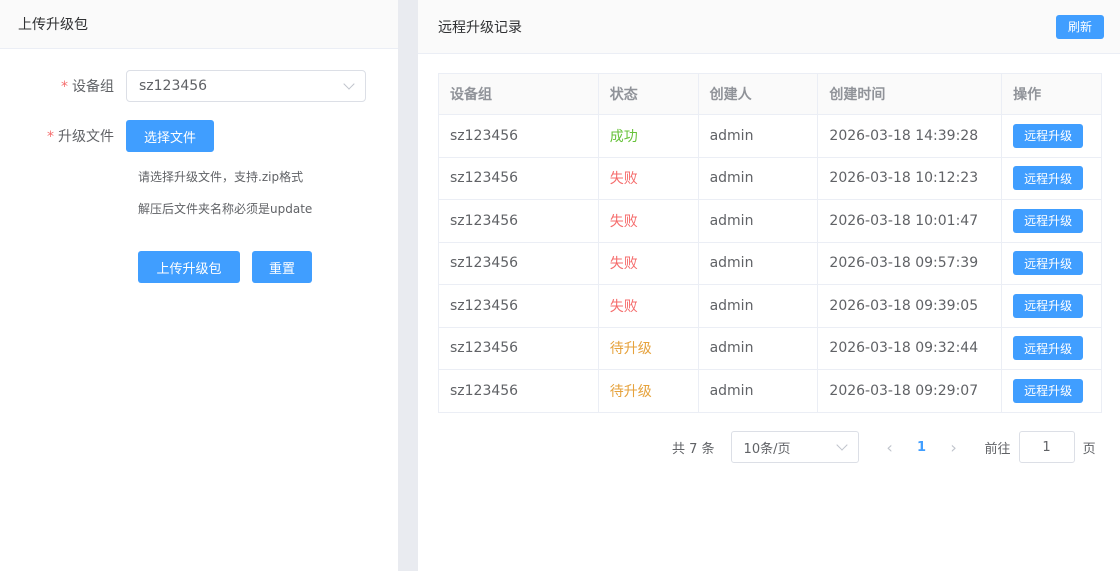 This screenshot has width=1120, height=571. What do you see at coordinates (87, 87) in the screenshot?
I see `device-group-label: * 设备组` at bounding box center [87, 87].